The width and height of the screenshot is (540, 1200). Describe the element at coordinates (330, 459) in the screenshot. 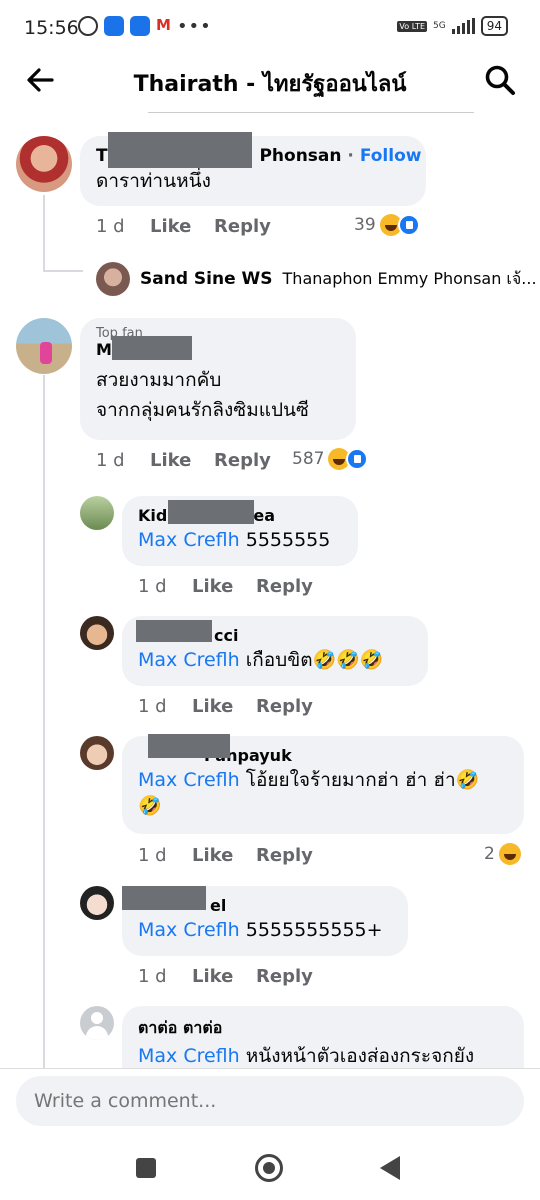

I see `reaction-summary: 587` at that location.